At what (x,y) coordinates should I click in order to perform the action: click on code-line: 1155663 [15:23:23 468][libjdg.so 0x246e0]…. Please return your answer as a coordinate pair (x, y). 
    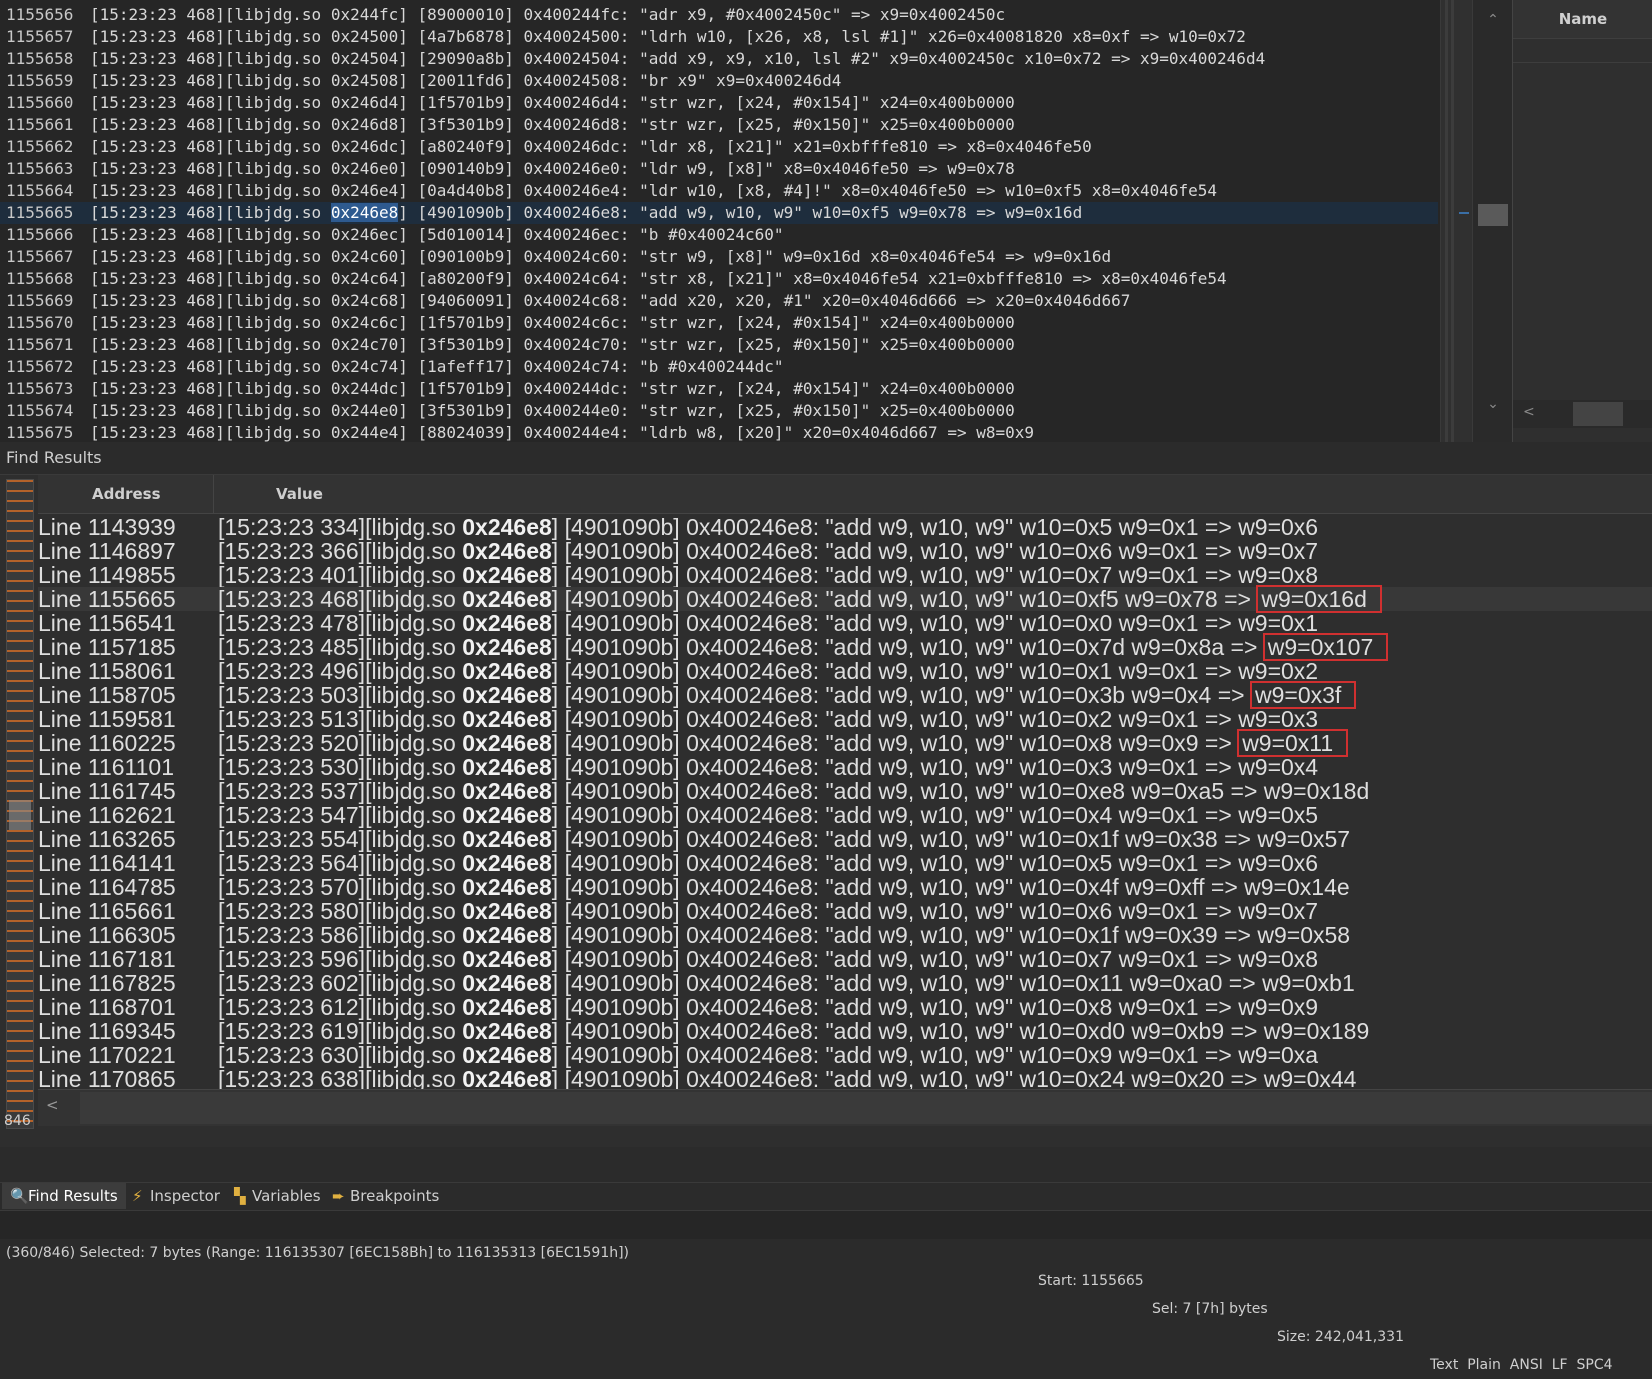
    Looking at the image, I should click on (719, 169).